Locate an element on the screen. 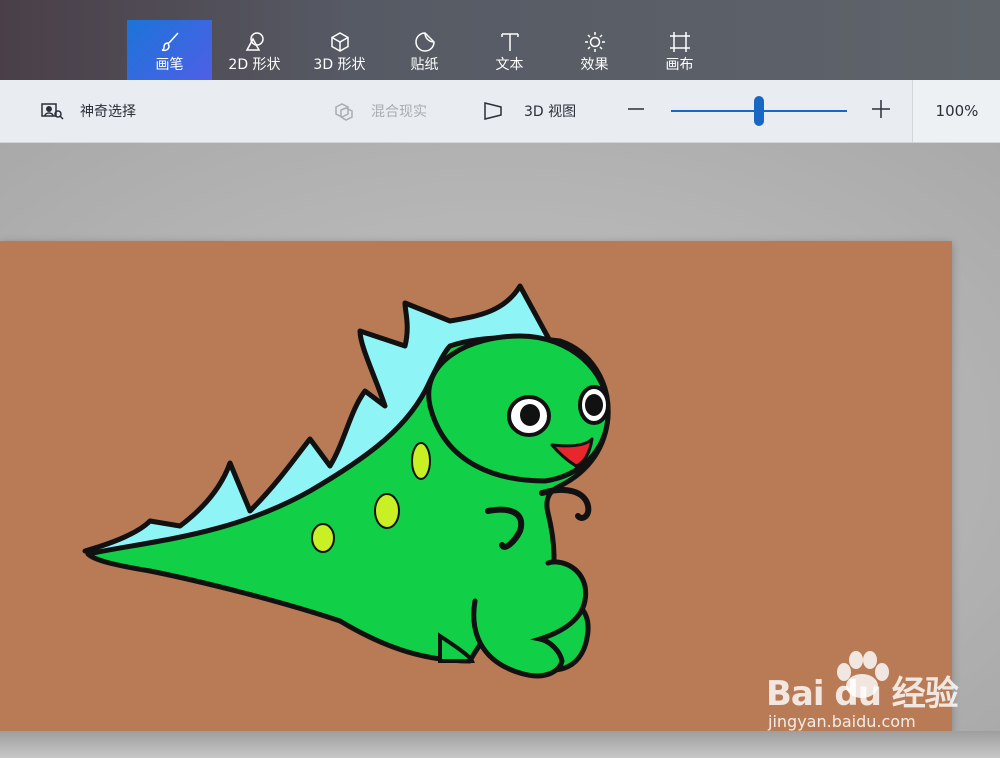 The image size is (1000, 758). zoom-value: 100% is located at coordinates (957, 111).